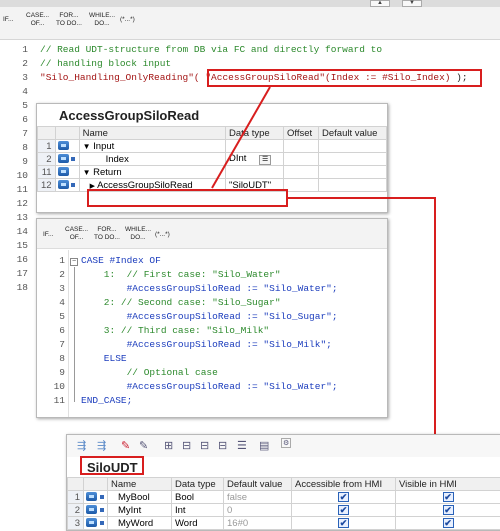 The image size is (500, 531). I want to click on line-number: 9, so click(62, 372).